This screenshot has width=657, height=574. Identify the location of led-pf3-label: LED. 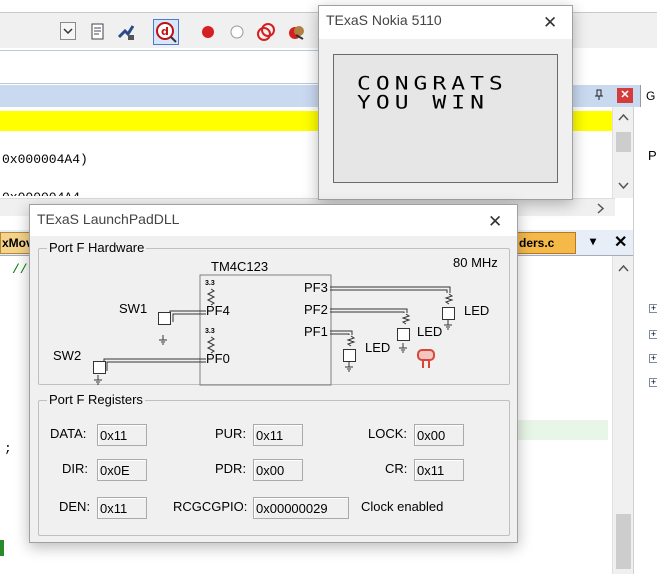
(477, 310).